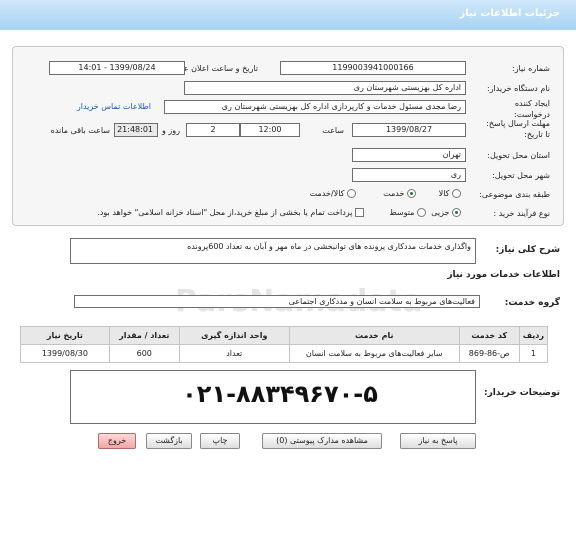  What do you see at coordinates (288, 15) in the screenshot?
I see `page-header: جزئیات اطلاعات نیاز` at bounding box center [288, 15].